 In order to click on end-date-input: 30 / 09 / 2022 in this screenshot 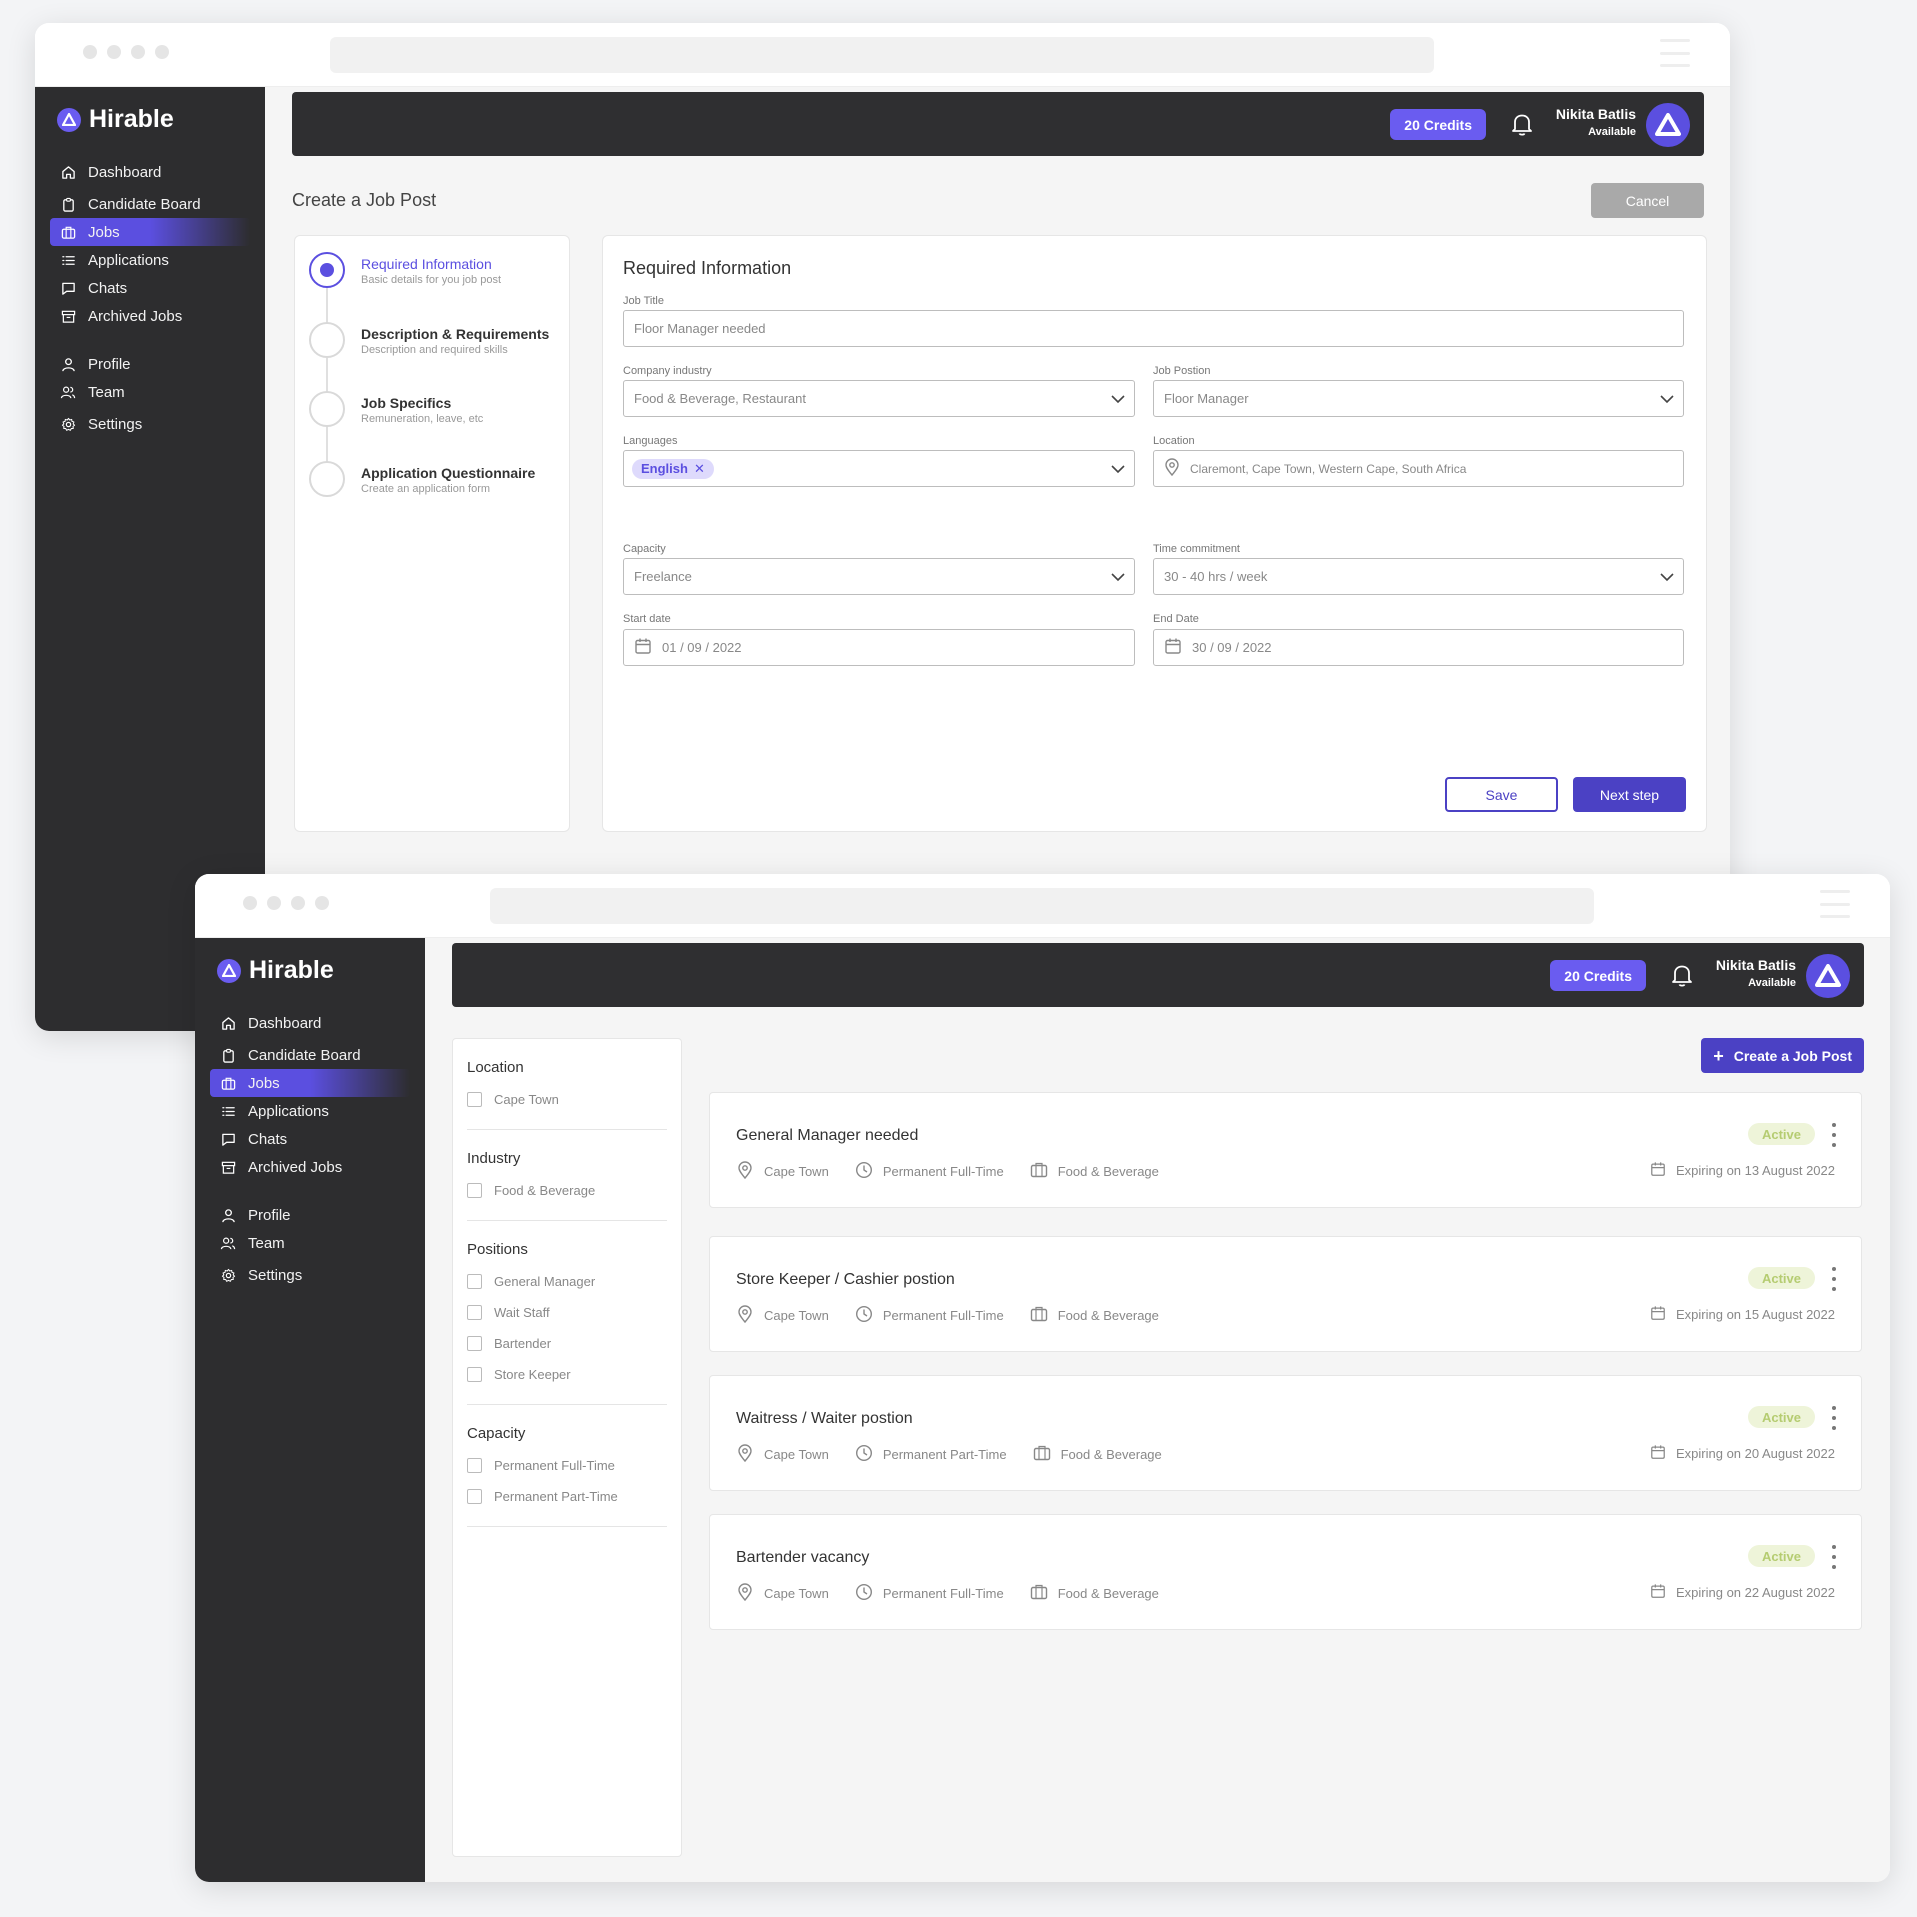, I will do `click(1418, 647)`.